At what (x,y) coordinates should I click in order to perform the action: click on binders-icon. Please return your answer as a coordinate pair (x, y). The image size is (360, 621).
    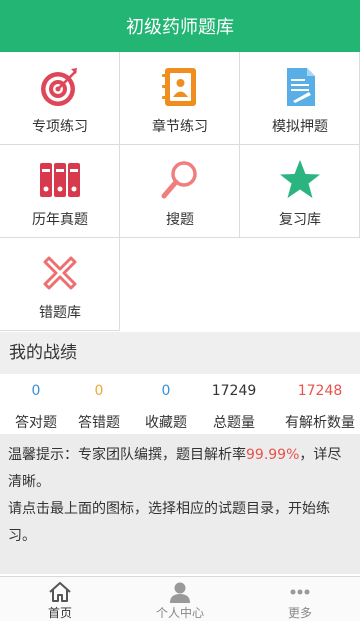
    Looking at the image, I should click on (60, 180).